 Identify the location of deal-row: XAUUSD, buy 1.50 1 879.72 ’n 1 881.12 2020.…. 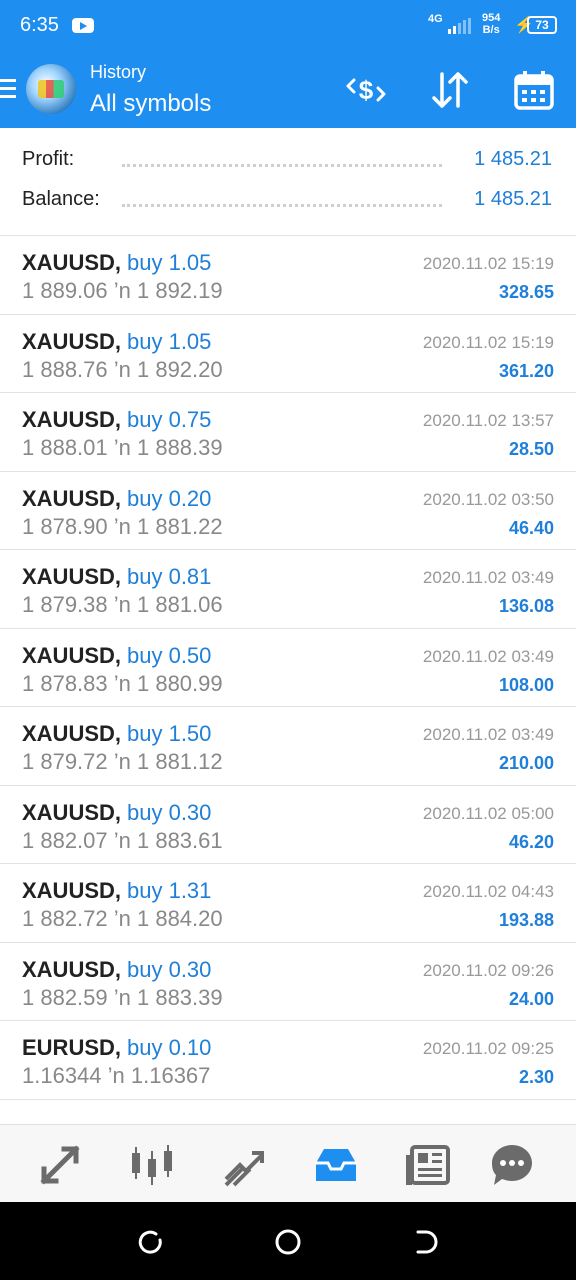
(288, 746).